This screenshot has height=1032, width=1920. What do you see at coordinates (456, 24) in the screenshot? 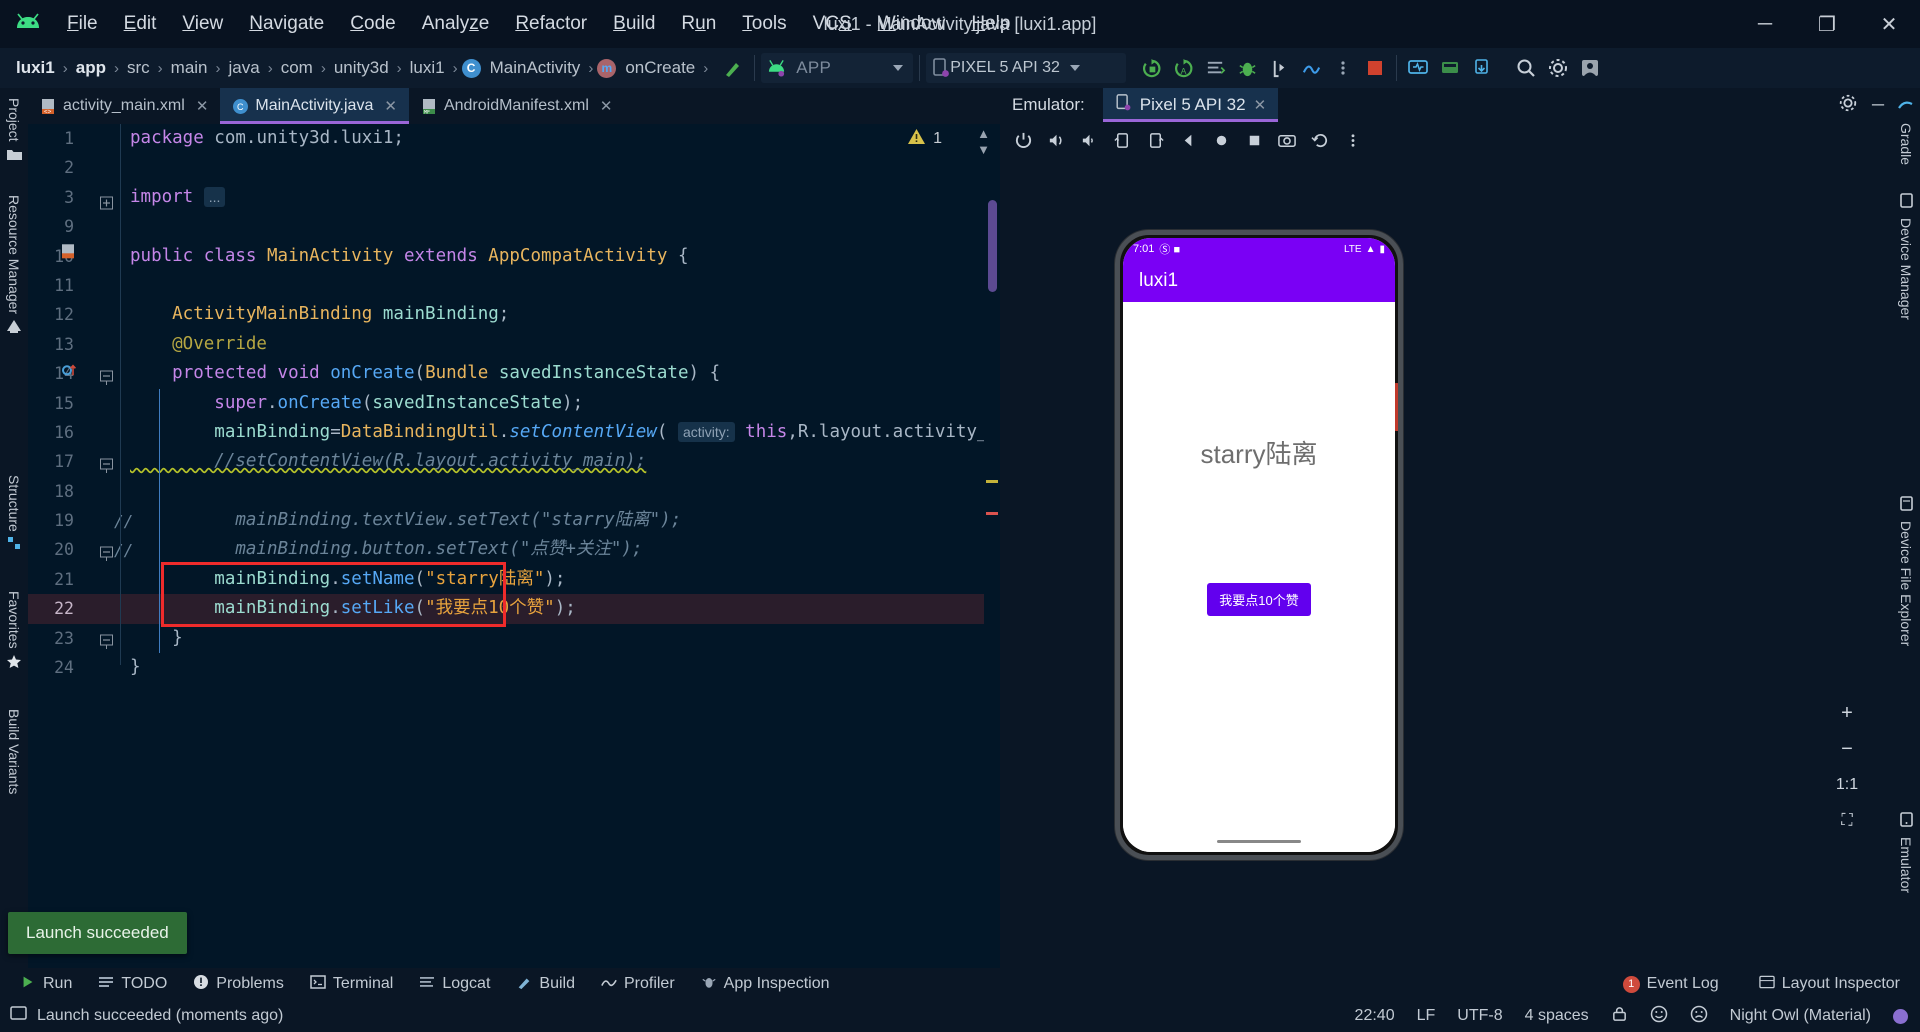
I see `menu-analyze: Analyze` at bounding box center [456, 24].